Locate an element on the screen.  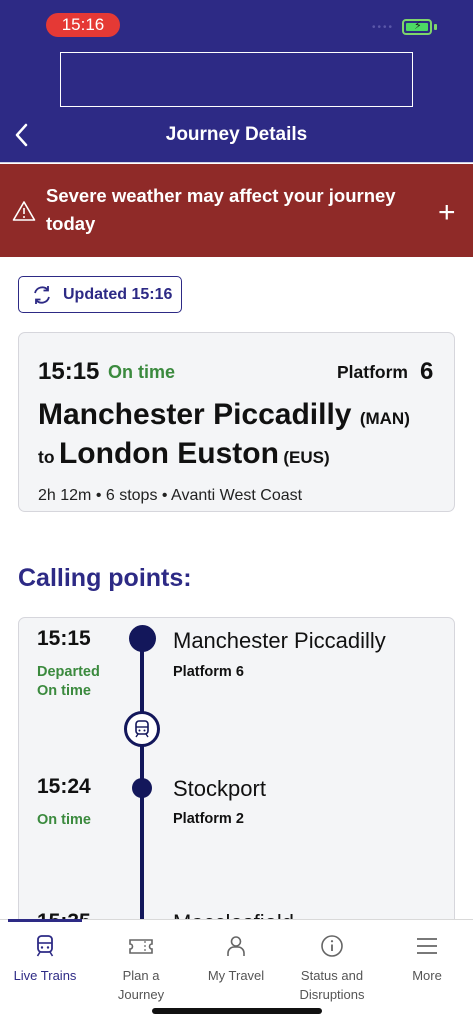
refresh-button: Updated 15:16 is located at coordinates (100, 294).